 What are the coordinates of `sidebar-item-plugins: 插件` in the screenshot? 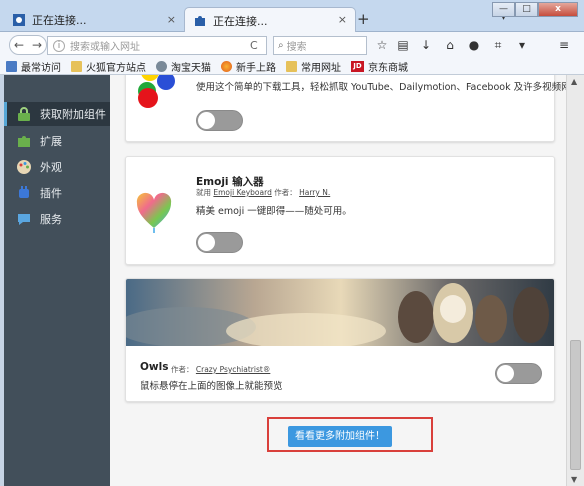 It's located at (57, 193).